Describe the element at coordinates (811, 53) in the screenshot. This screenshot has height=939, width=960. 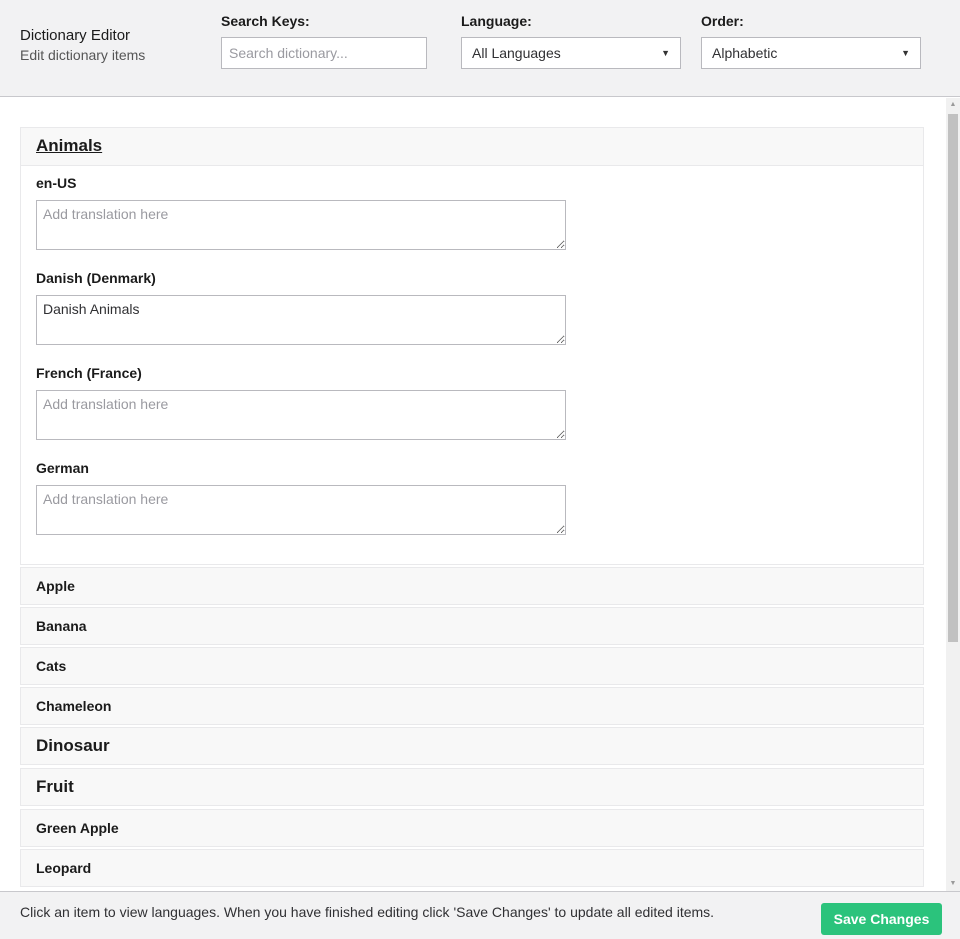
I see `order-select: Alphabetic ▼` at that location.